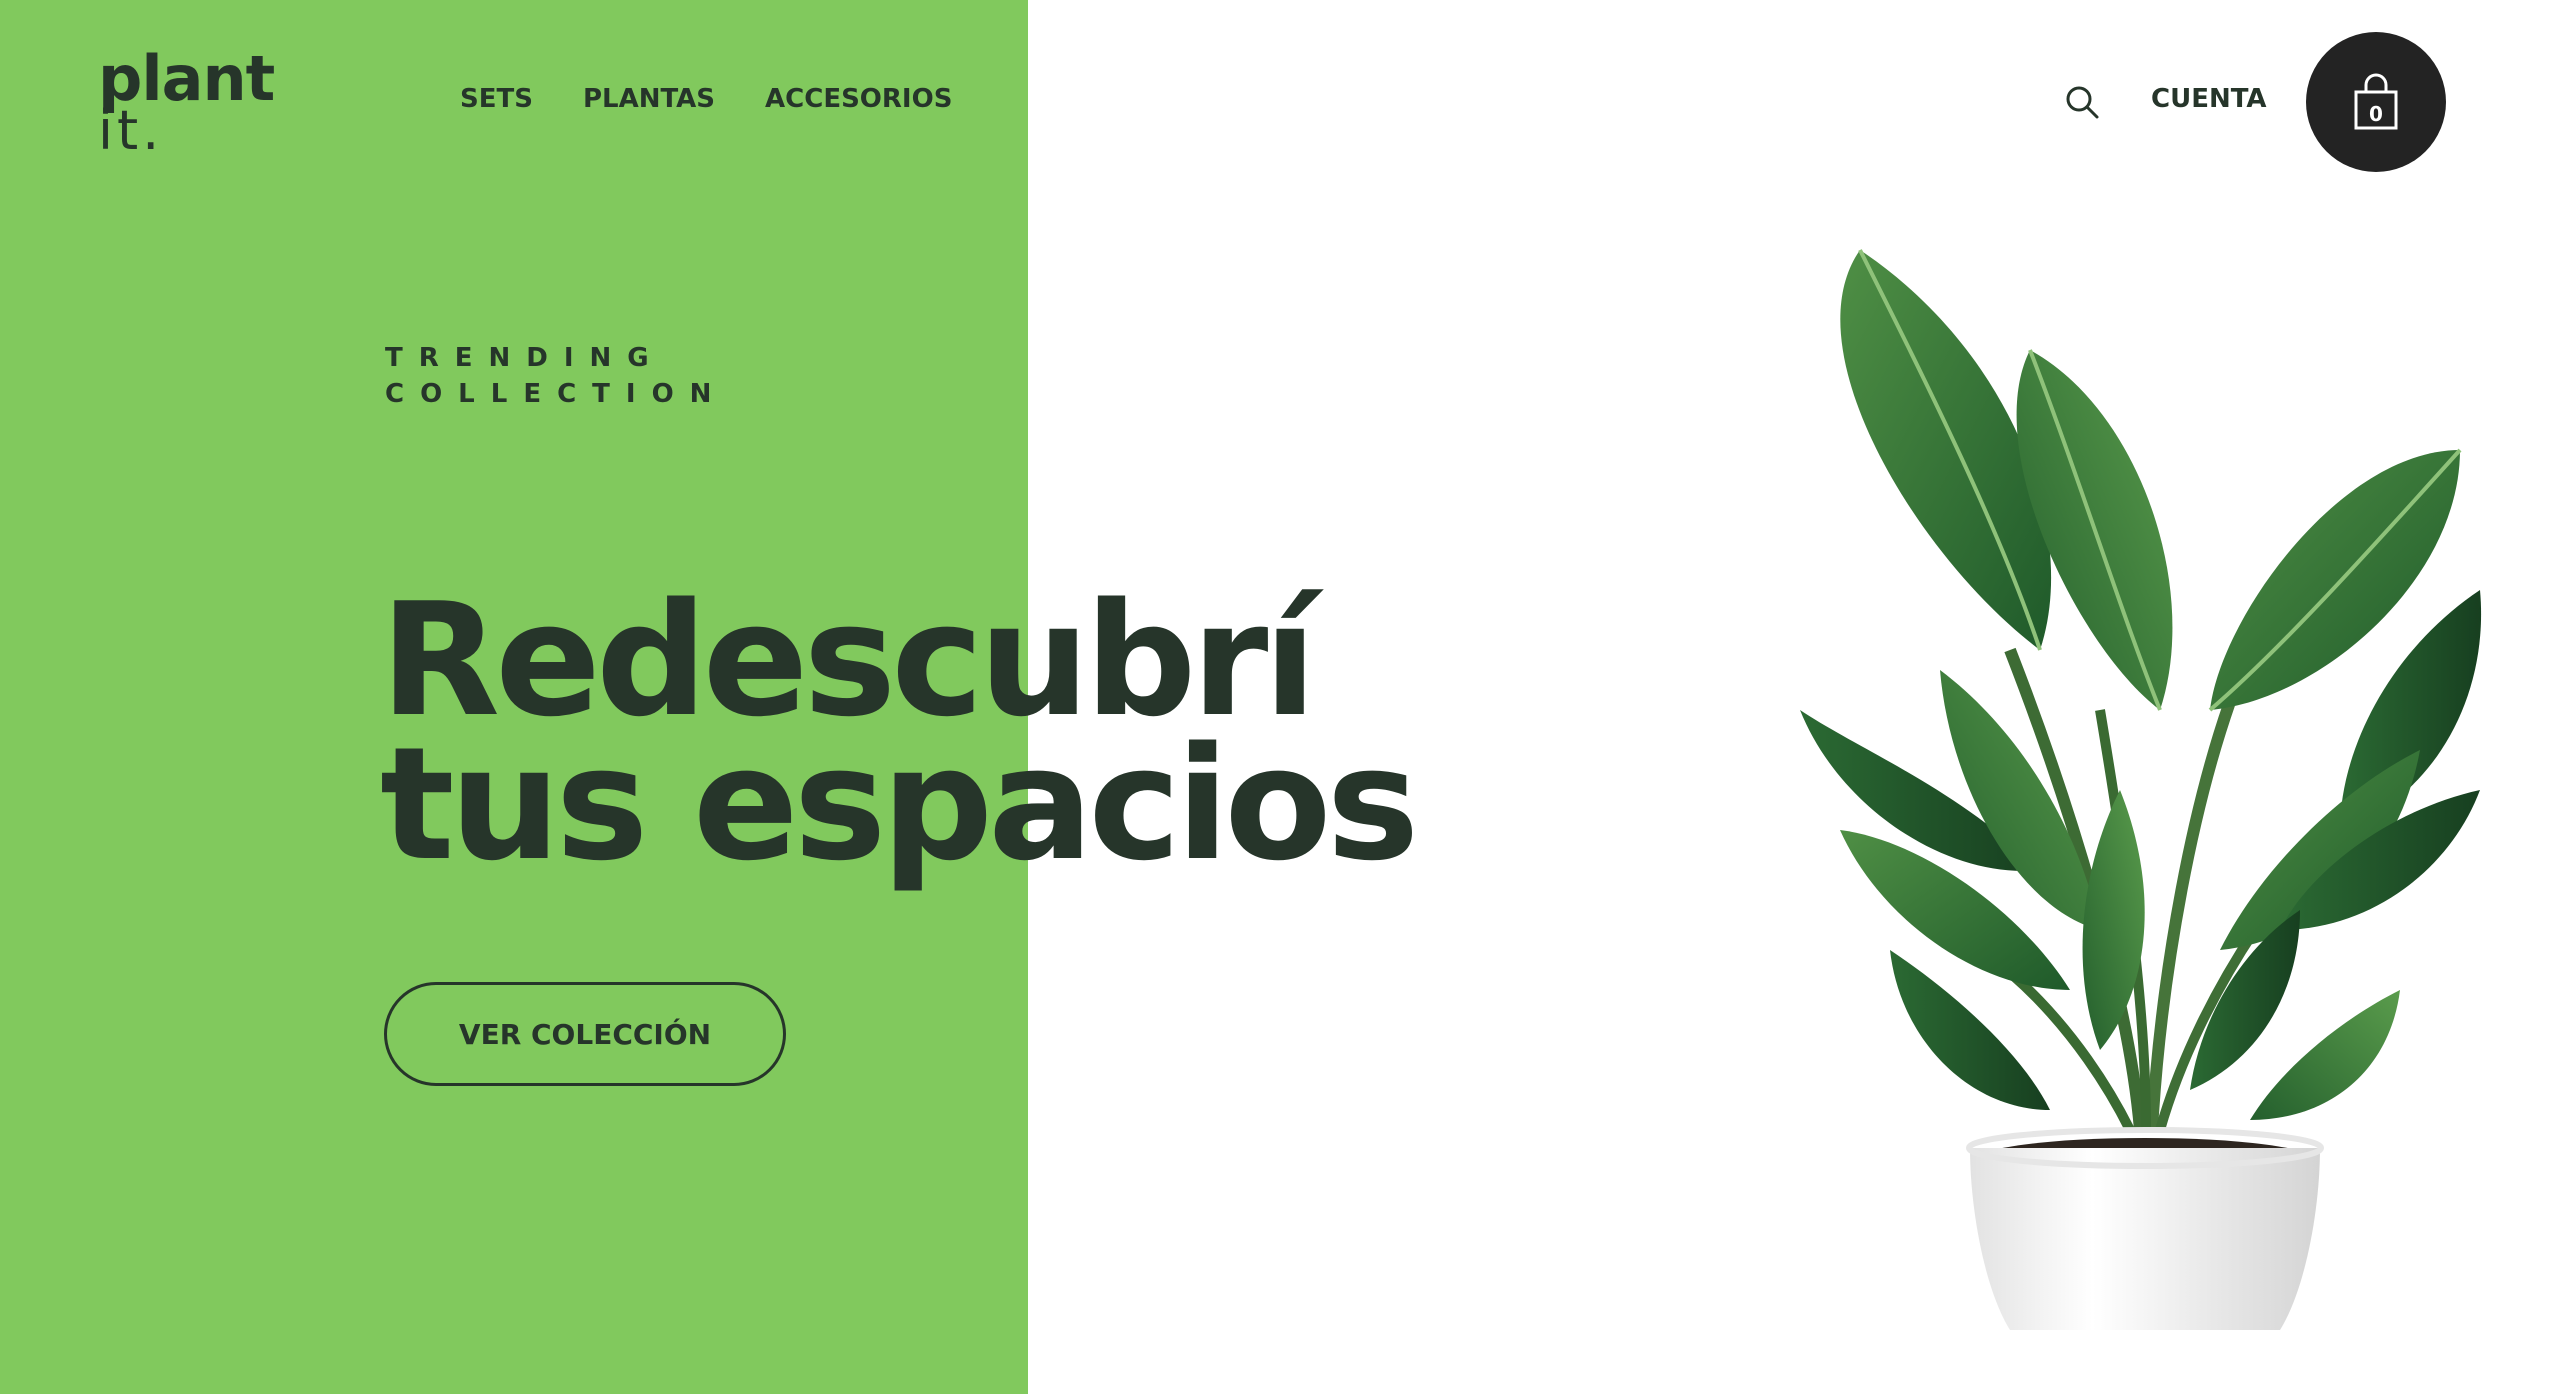  I want to click on hero-title-line-1: Redescubrí, so click(848, 660).